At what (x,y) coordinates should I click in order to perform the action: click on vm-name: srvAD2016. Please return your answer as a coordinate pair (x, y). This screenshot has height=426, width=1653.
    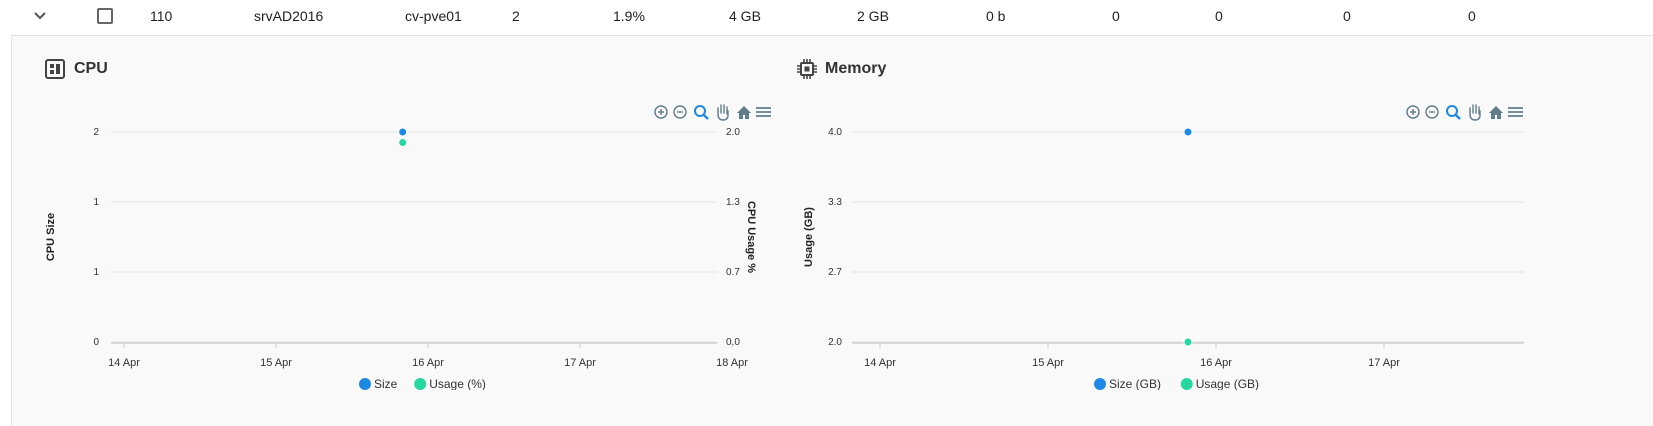
    Looking at the image, I should click on (289, 16).